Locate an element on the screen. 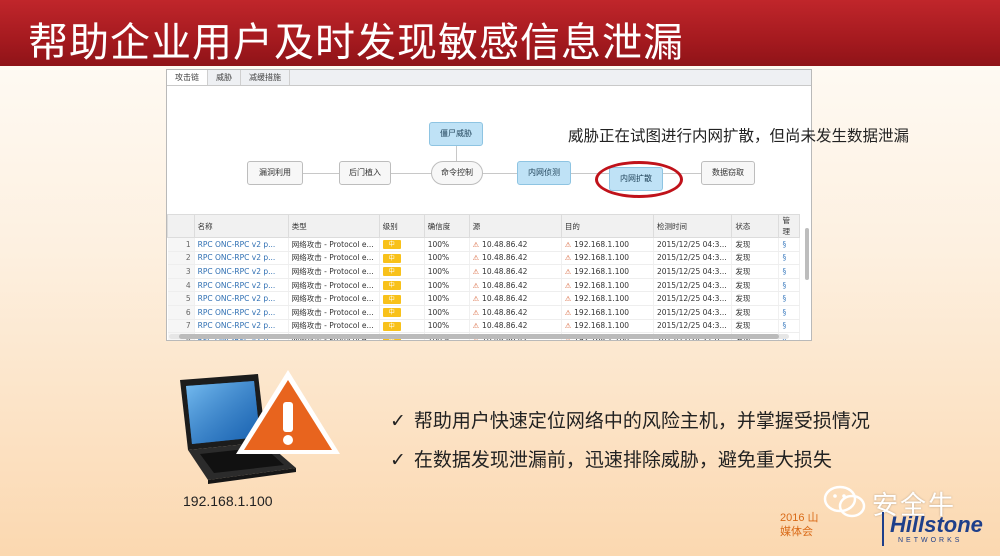 This screenshot has width=1000, height=556. scrollbar-thumb is located at coordinates (479, 336).